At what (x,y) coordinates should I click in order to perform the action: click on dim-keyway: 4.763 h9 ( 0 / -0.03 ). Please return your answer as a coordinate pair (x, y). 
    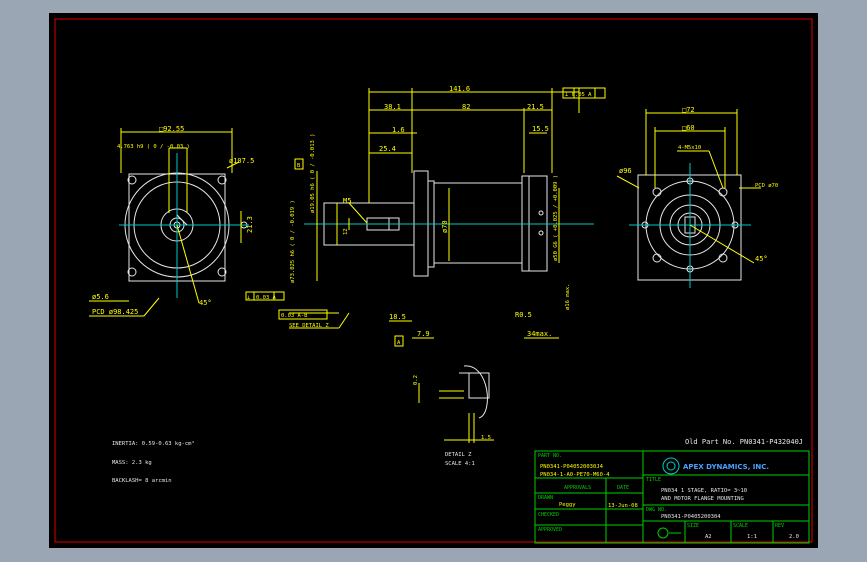
    Looking at the image, I should click on (153, 147).